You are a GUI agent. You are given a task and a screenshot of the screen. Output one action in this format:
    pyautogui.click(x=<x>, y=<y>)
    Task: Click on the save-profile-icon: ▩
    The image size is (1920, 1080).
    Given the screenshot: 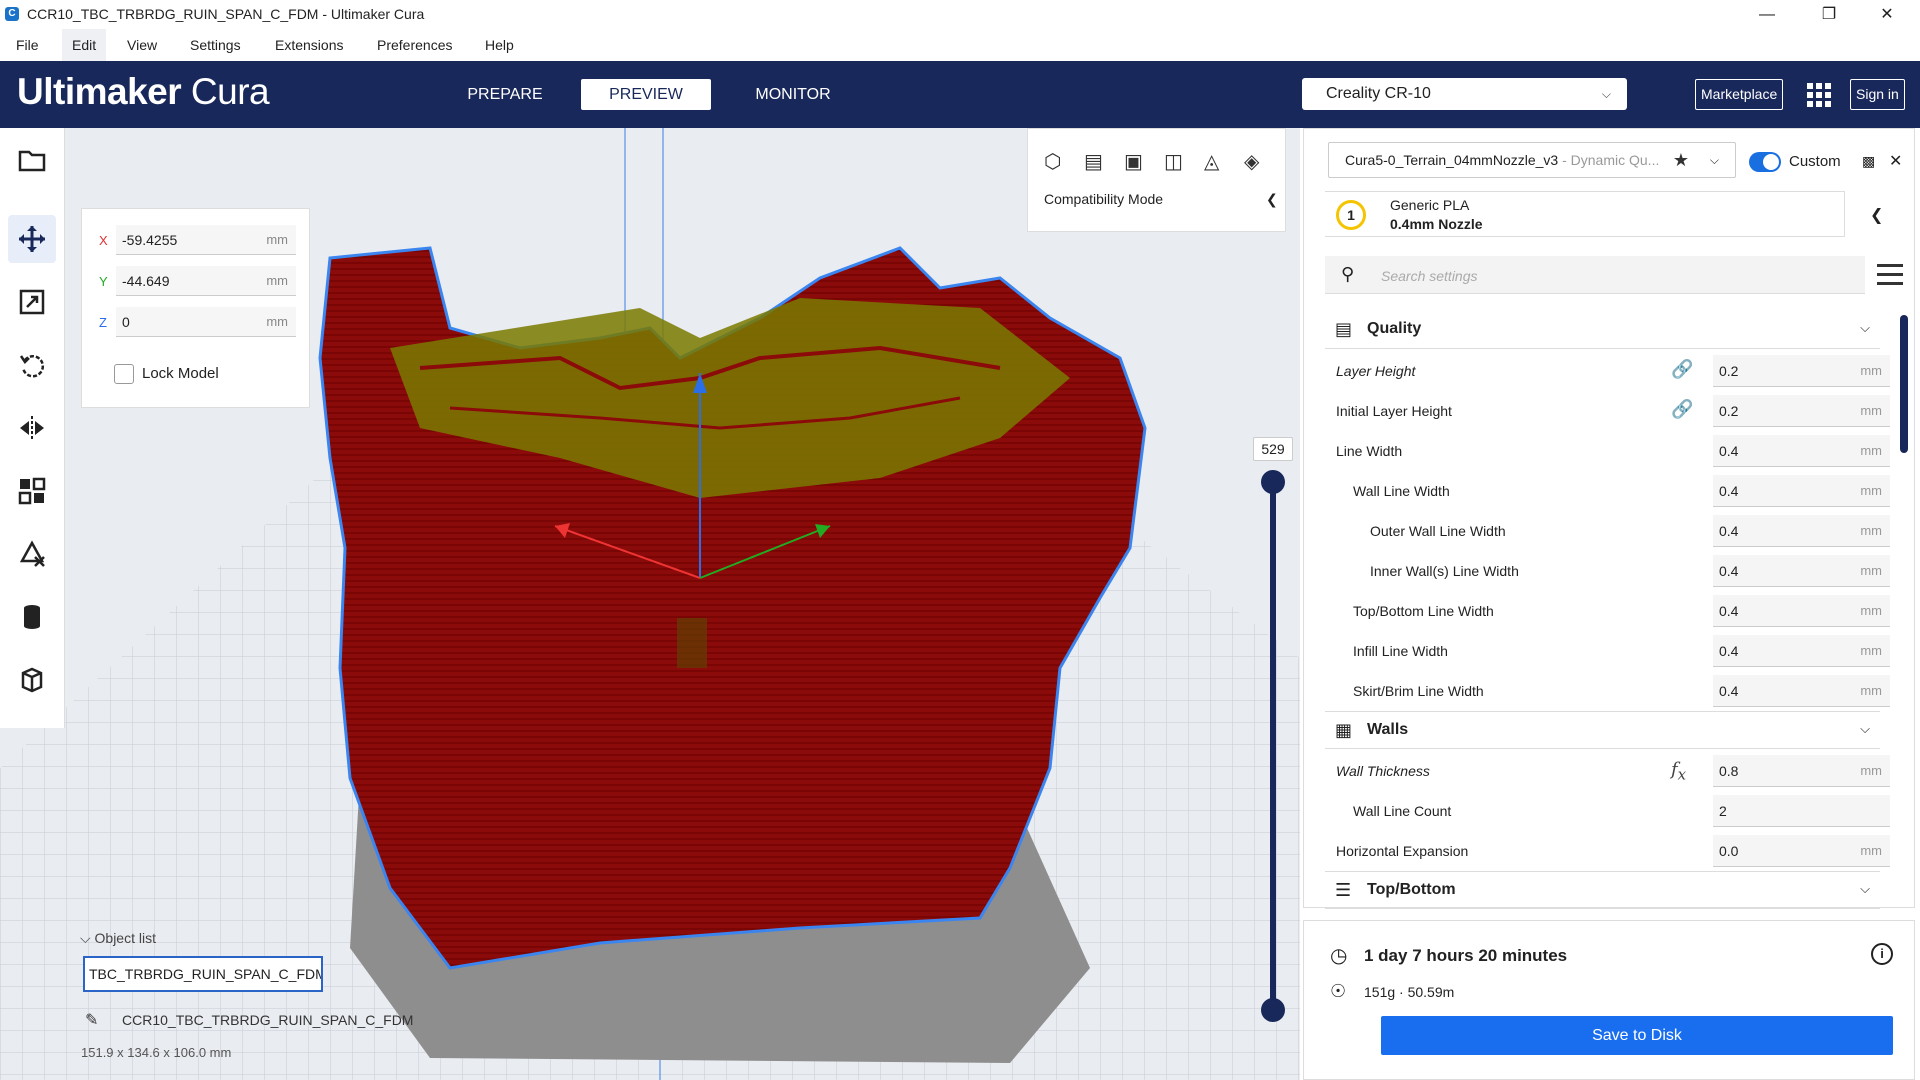 What is the action you would take?
    pyautogui.click(x=1868, y=161)
    